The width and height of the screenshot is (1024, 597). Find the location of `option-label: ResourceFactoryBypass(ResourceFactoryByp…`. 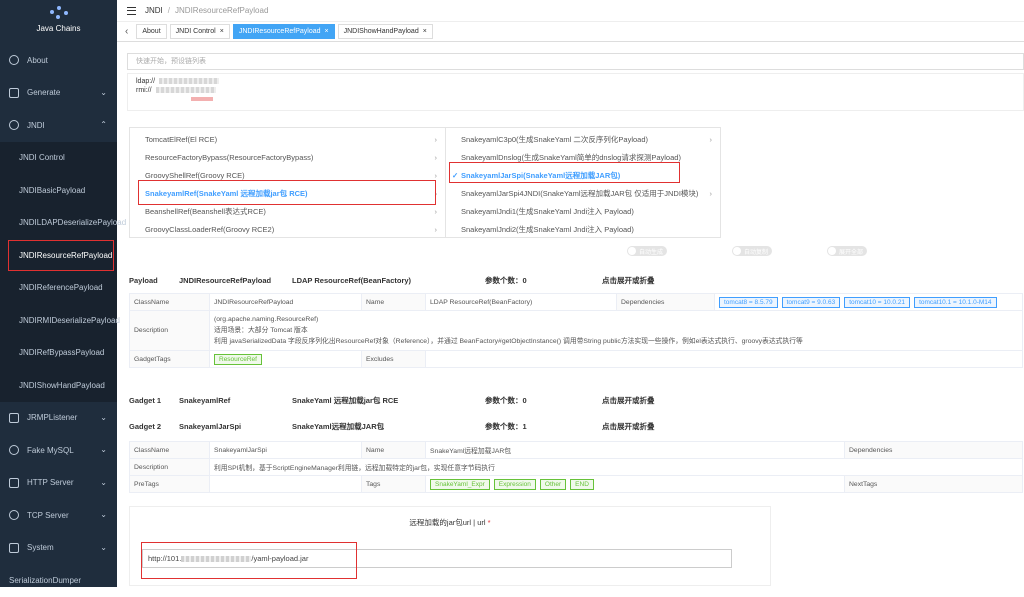

option-label: ResourceFactoryBypass(ResourceFactoryByp… is located at coordinates (229, 157).